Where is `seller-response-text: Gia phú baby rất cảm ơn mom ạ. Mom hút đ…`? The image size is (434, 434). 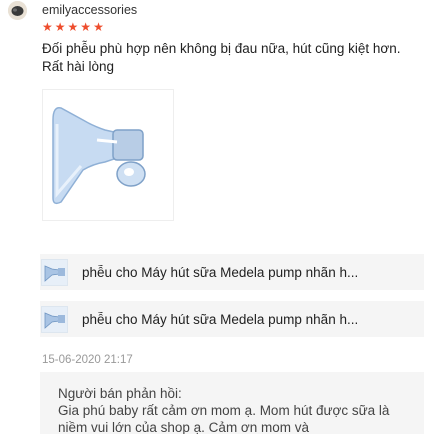 seller-response-text: Gia phú baby rất cảm ơn mom ạ. Mom hút đ… is located at coordinates (224, 418).